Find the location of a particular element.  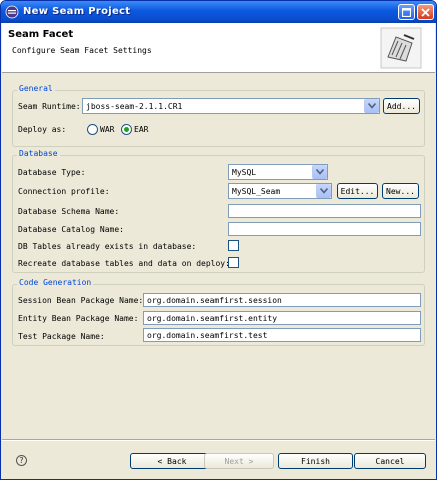

window-title: New Seam Project is located at coordinates (77, 11).